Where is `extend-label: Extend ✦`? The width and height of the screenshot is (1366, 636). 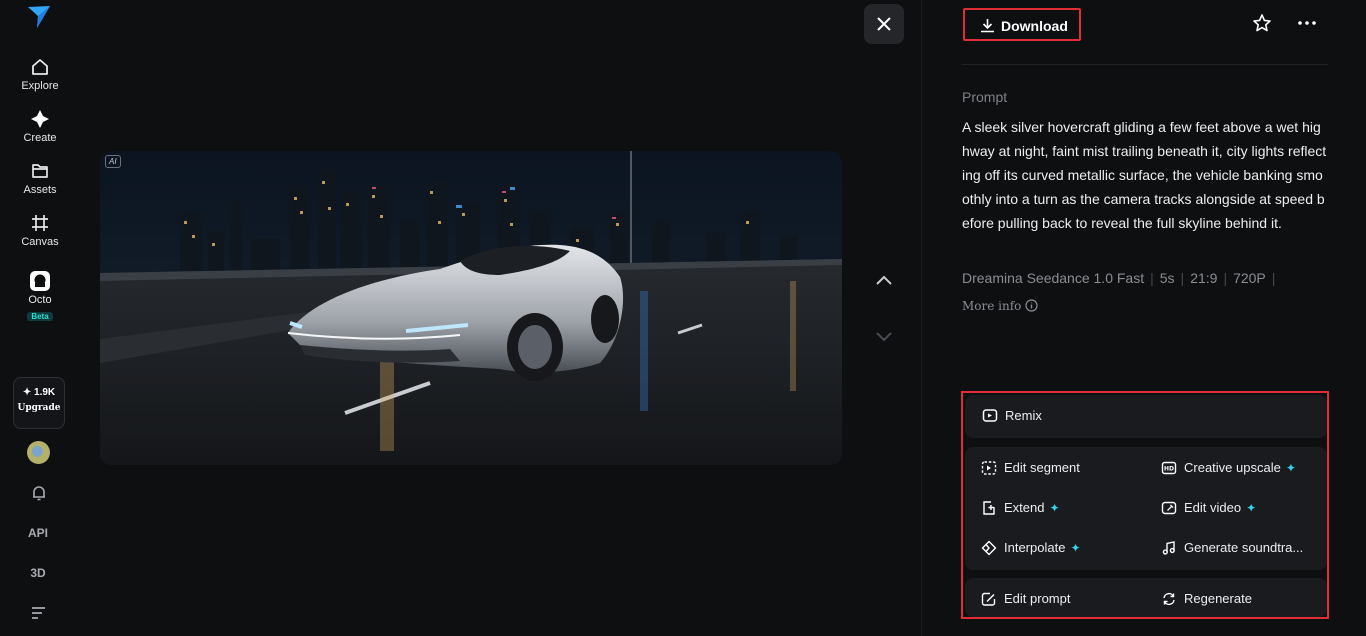
extend-label: Extend ✦ is located at coordinates (1032, 507).